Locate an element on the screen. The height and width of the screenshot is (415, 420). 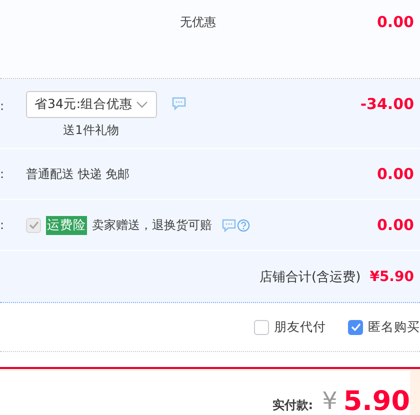
shop-total-label: 店铺合计(含运费) is located at coordinates (310, 277).